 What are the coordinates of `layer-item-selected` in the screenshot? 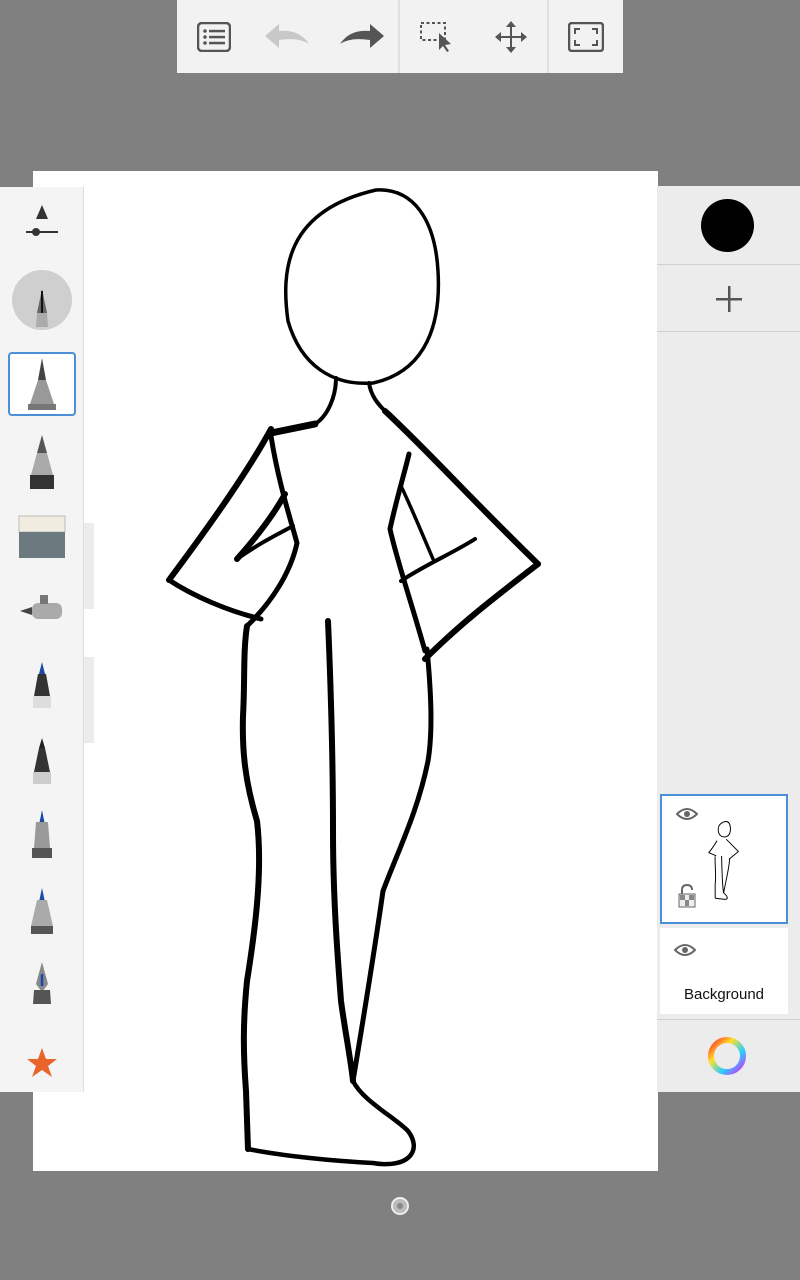 It's located at (724, 859).